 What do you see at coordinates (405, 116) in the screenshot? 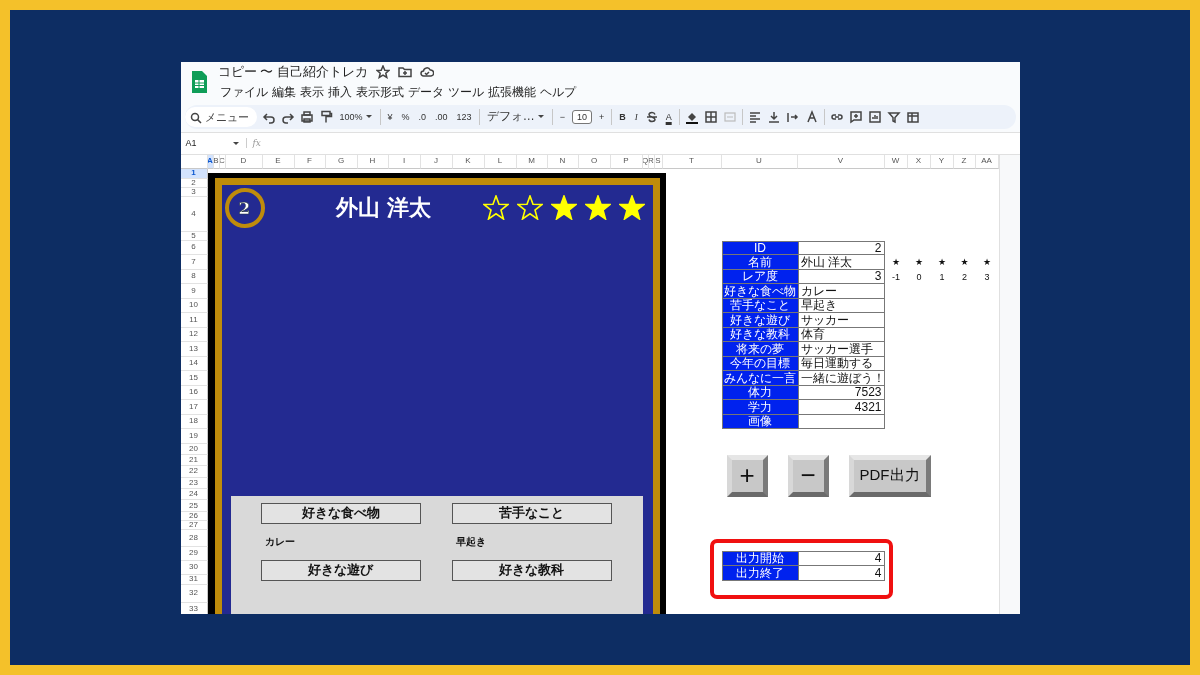
I see `percent-button: %` at bounding box center [405, 116].